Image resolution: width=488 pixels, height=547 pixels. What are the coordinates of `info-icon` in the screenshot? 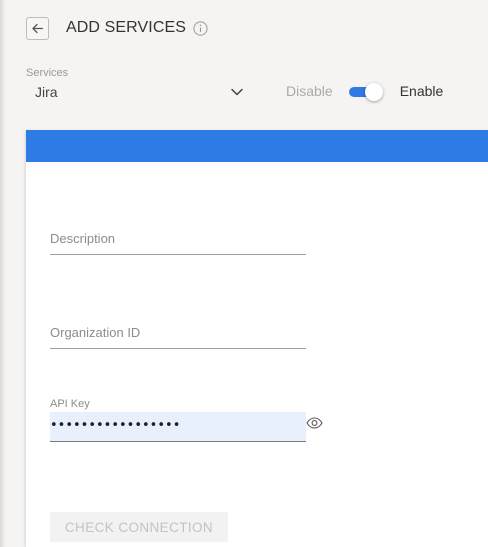 It's located at (200, 28).